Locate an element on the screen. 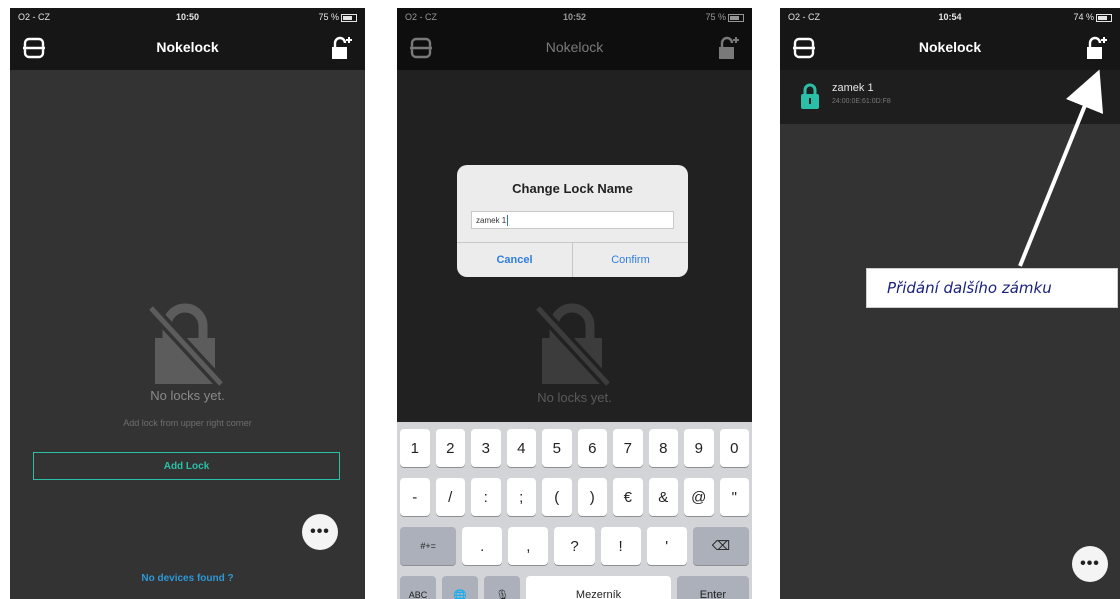 The width and height of the screenshot is (1120, 599). keyboard-row-punct: #+= . , ? ! ' ⌫ is located at coordinates (574, 546).